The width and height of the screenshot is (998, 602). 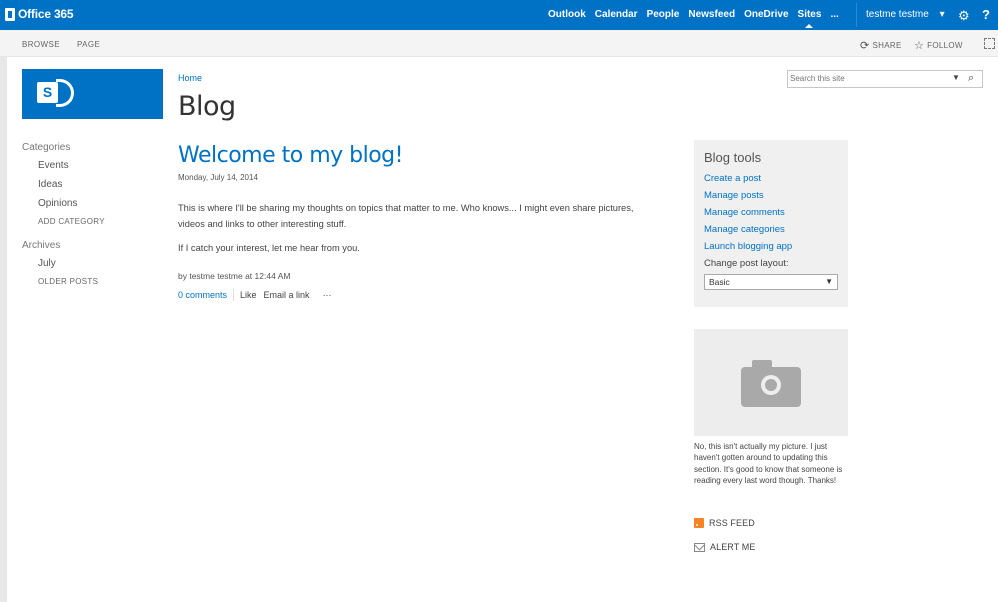 I want to click on office365-brand: Office 365, so click(x=39, y=14).